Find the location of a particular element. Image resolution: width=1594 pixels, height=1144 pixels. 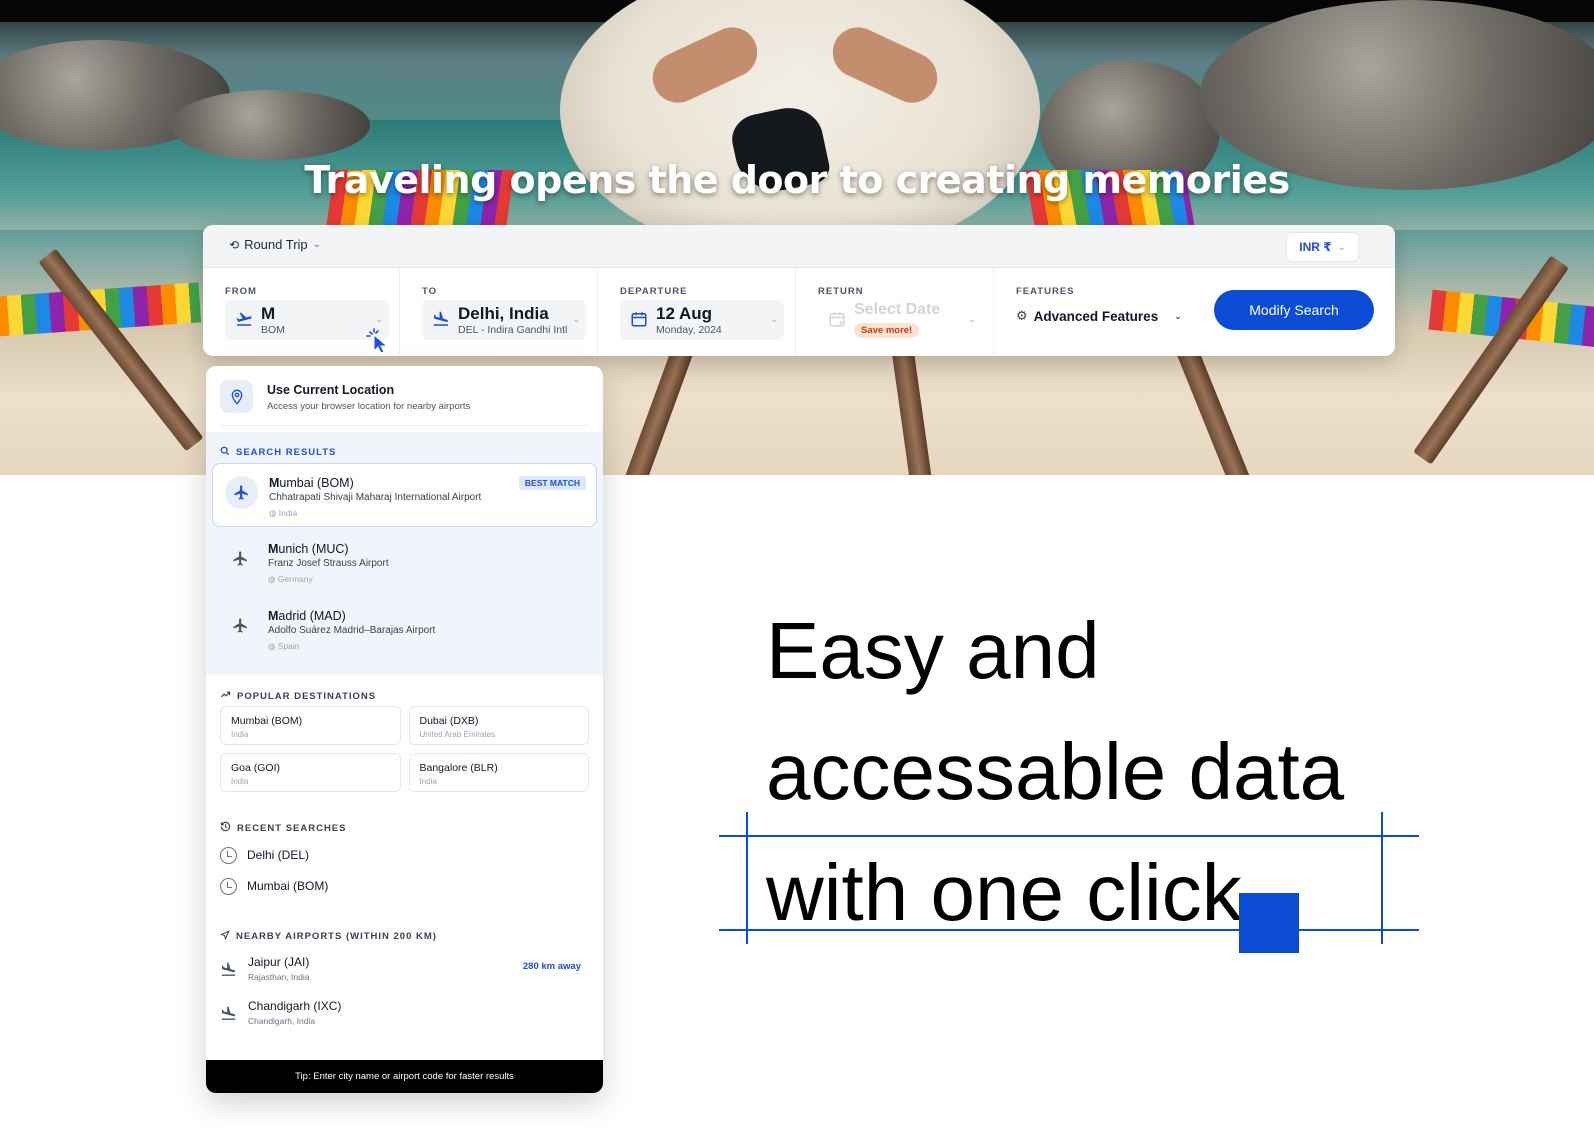

currency-label: INR ₹ is located at coordinates (1315, 247).